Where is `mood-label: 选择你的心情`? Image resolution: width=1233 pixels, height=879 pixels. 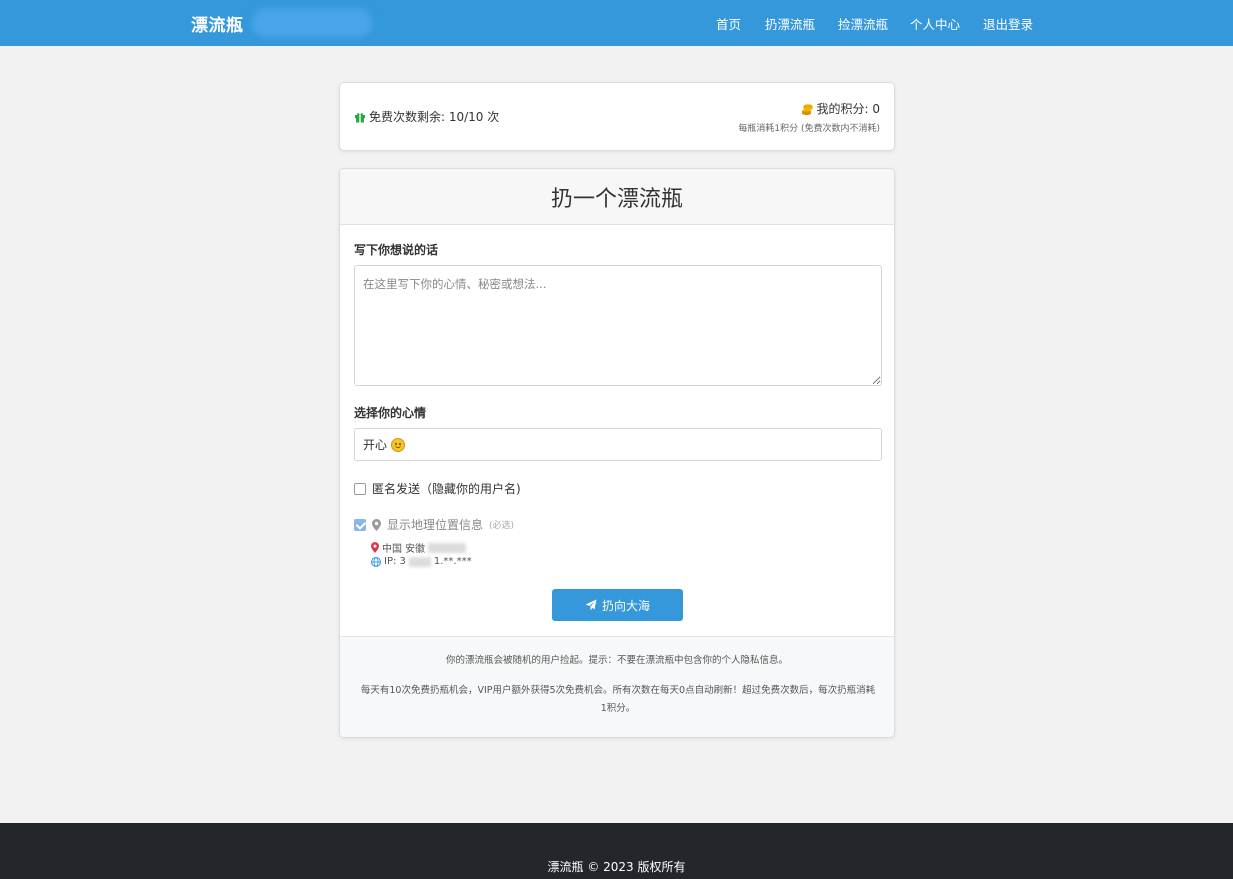
mood-label: 选择你的心情 is located at coordinates (390, 413).